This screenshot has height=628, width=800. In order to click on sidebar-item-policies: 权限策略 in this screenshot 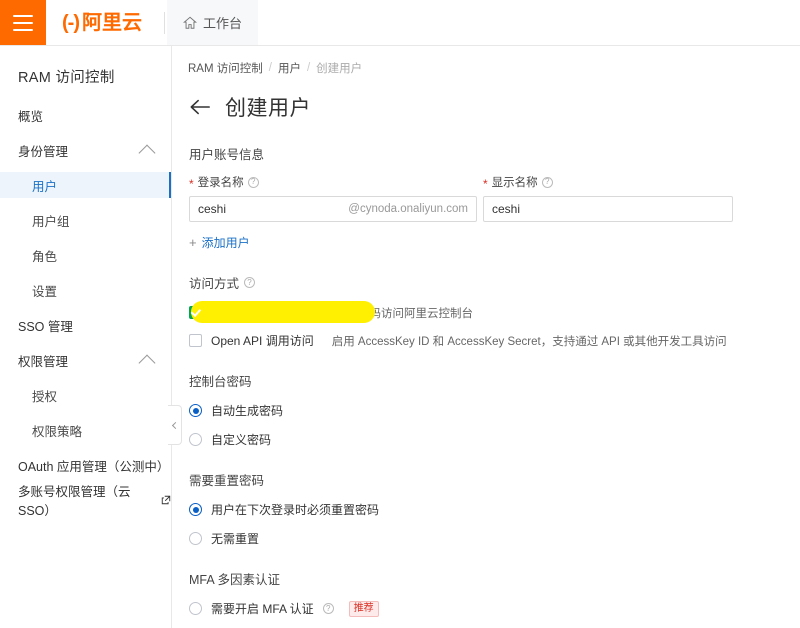, I will do `click(85, 430)`.